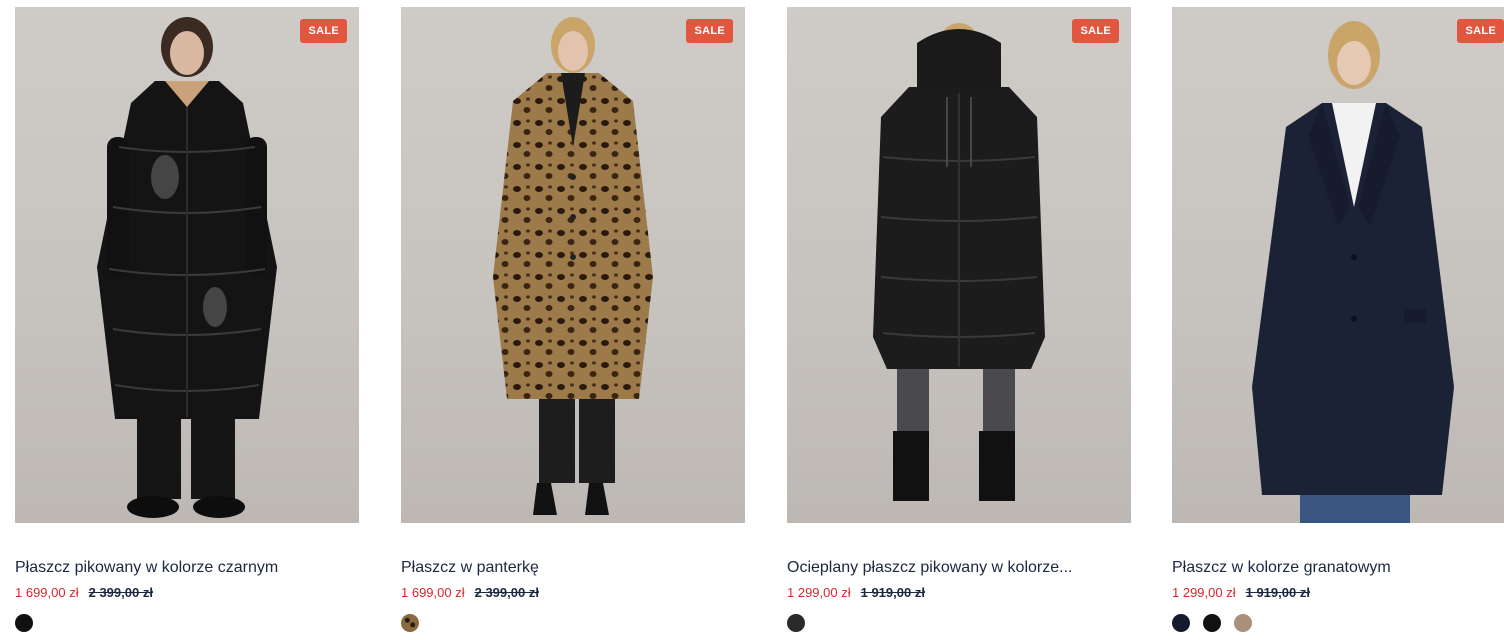 The height and width of the screenshot is (640, 1504). What do you see at coordinates (1243, 623) in the screenshot?
I see `color-swatch-beige` at bounding box center [1243, 623].